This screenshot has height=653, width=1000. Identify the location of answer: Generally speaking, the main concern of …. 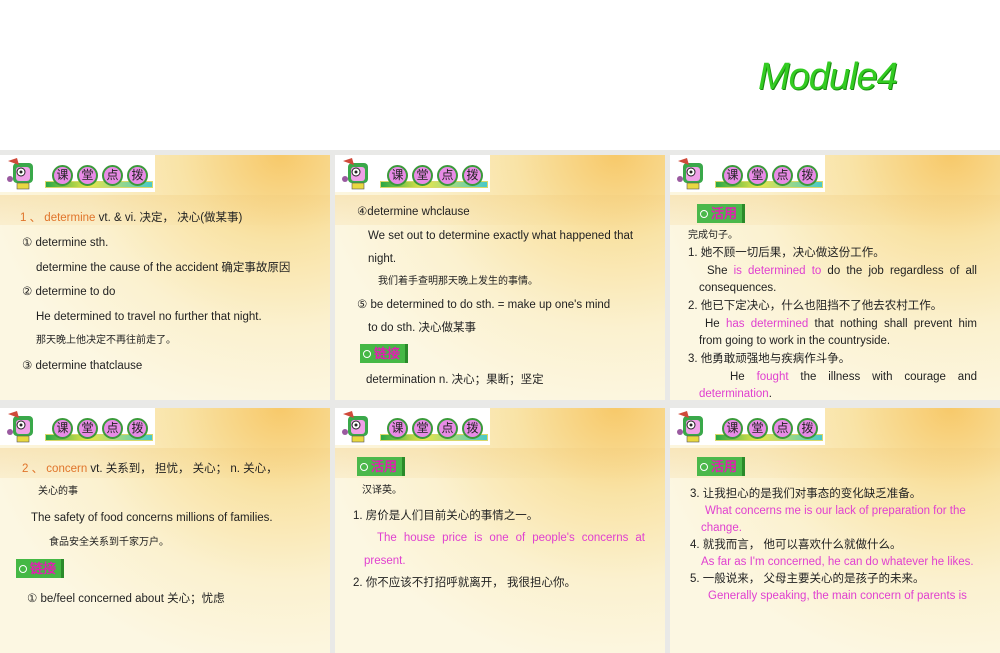
(837, 596).